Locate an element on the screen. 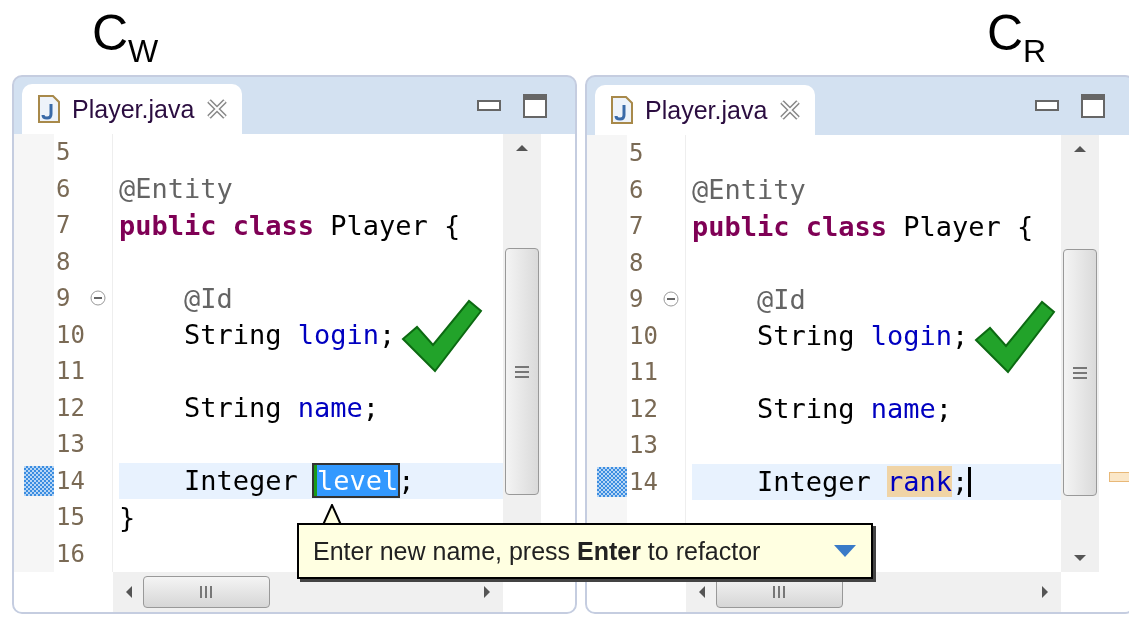 The image size is (1129, 618). dropdown-icon is located at coordinates (845, 551).